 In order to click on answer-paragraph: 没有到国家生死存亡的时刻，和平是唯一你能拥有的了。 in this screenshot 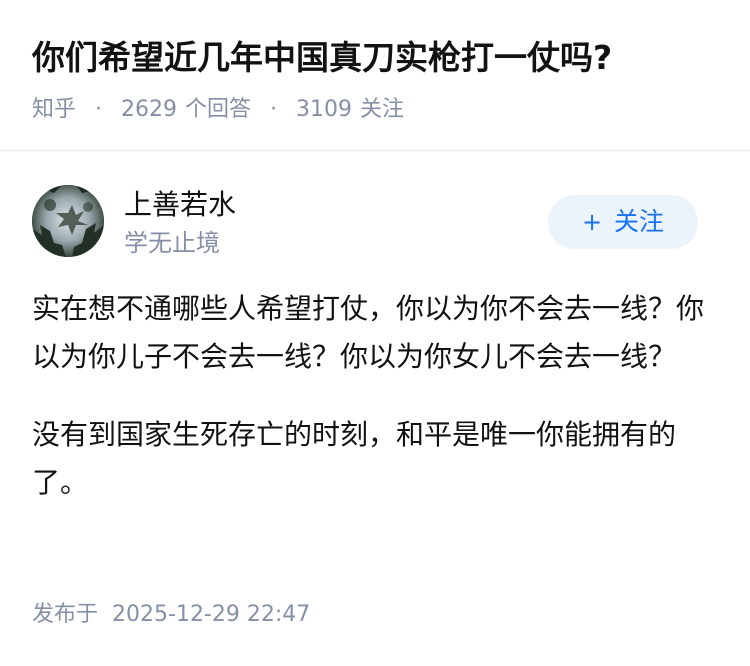, I will do `click(354, 458)`.